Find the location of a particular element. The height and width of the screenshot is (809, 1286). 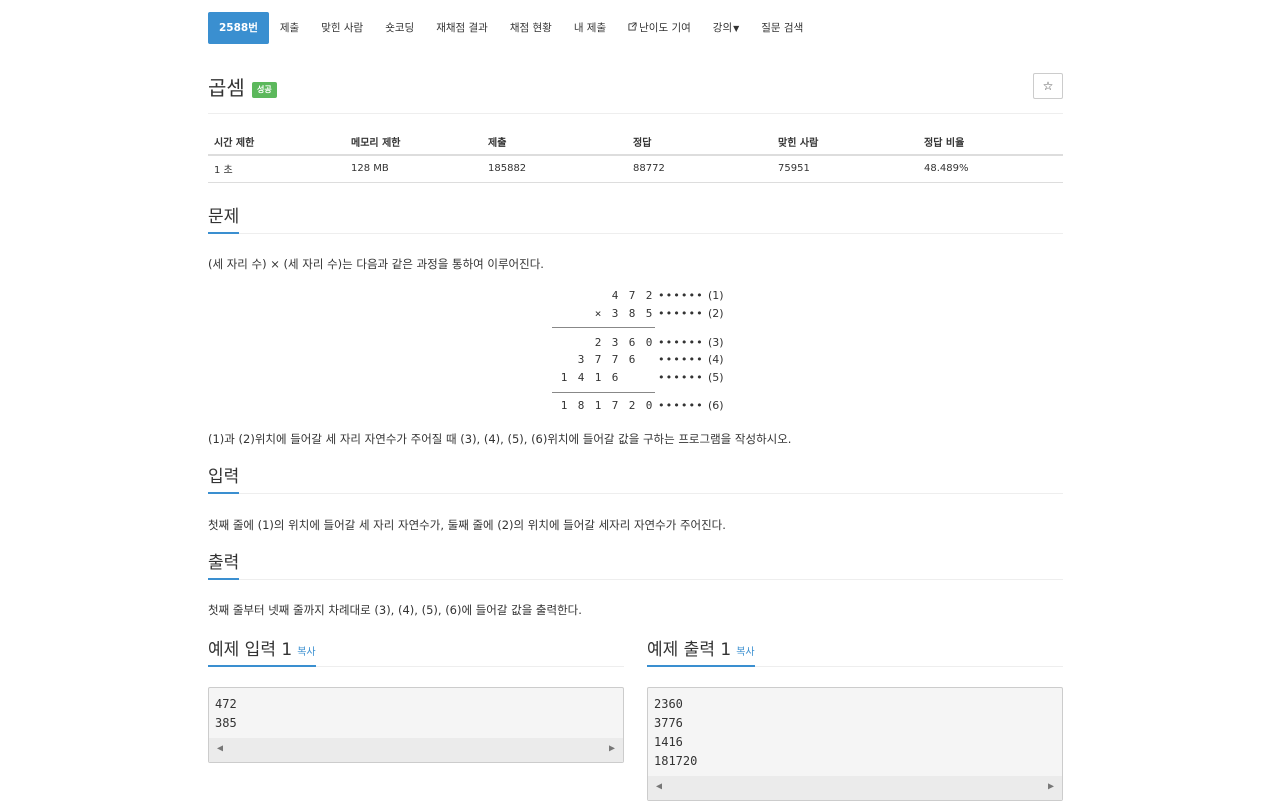

star-icon: ☆ is located at coordinates (1048, 86).